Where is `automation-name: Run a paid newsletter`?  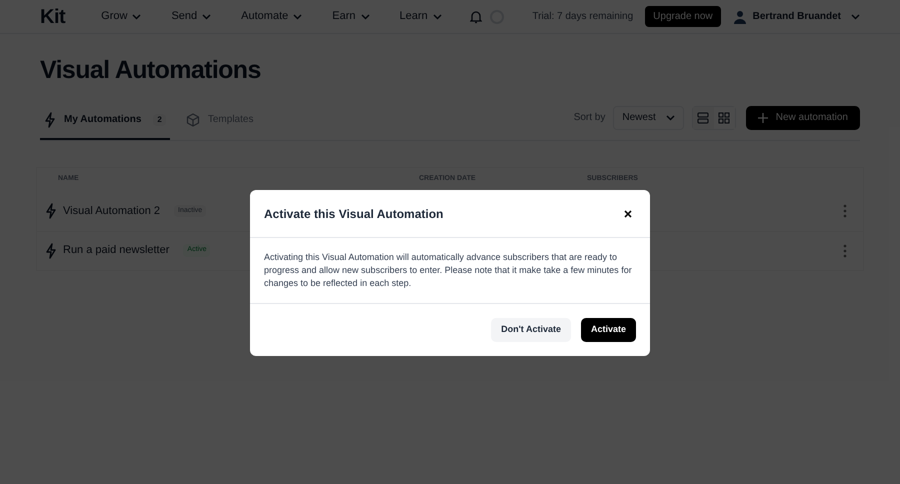
automation-name: Run a paid newsletter is located at coordinates (116, 250).